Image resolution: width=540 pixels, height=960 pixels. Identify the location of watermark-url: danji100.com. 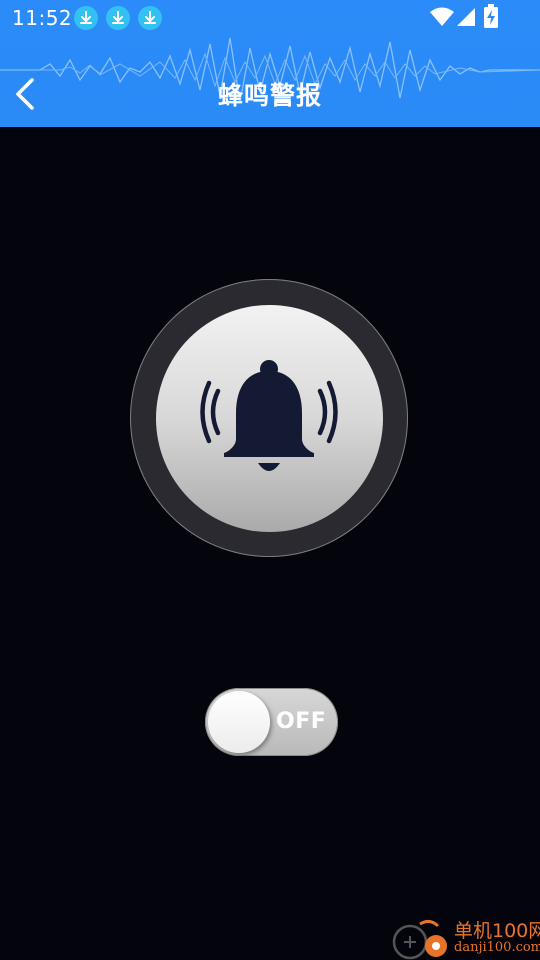
(497, 947).